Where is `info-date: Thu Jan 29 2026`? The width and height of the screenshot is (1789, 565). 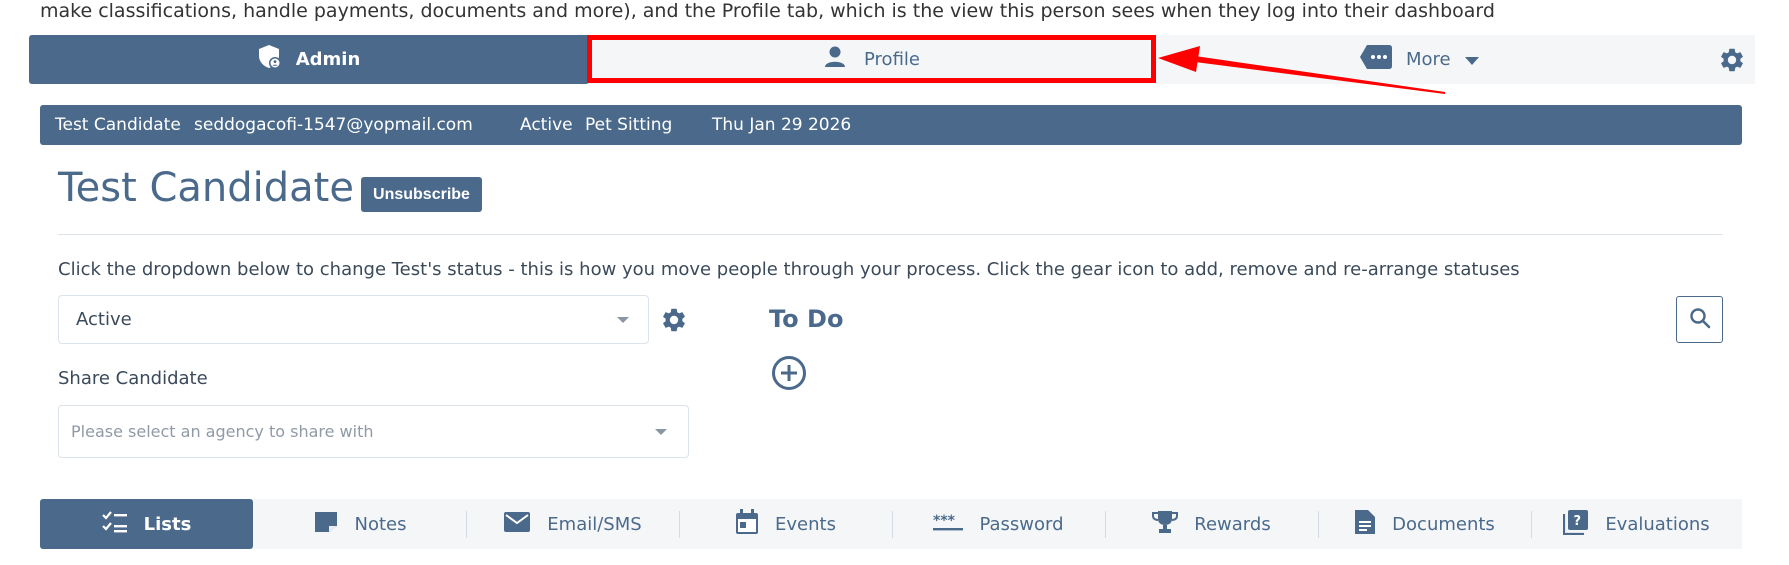 info-date: Thu Jan 29 2026 is located at coordinates (782, 125).